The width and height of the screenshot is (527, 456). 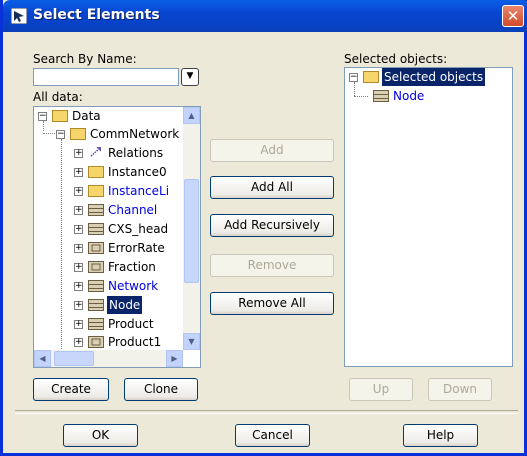 What do you see at coordinates (106, 77) in the screenshot?
I see `search-input` at bounding box center [106, 77].